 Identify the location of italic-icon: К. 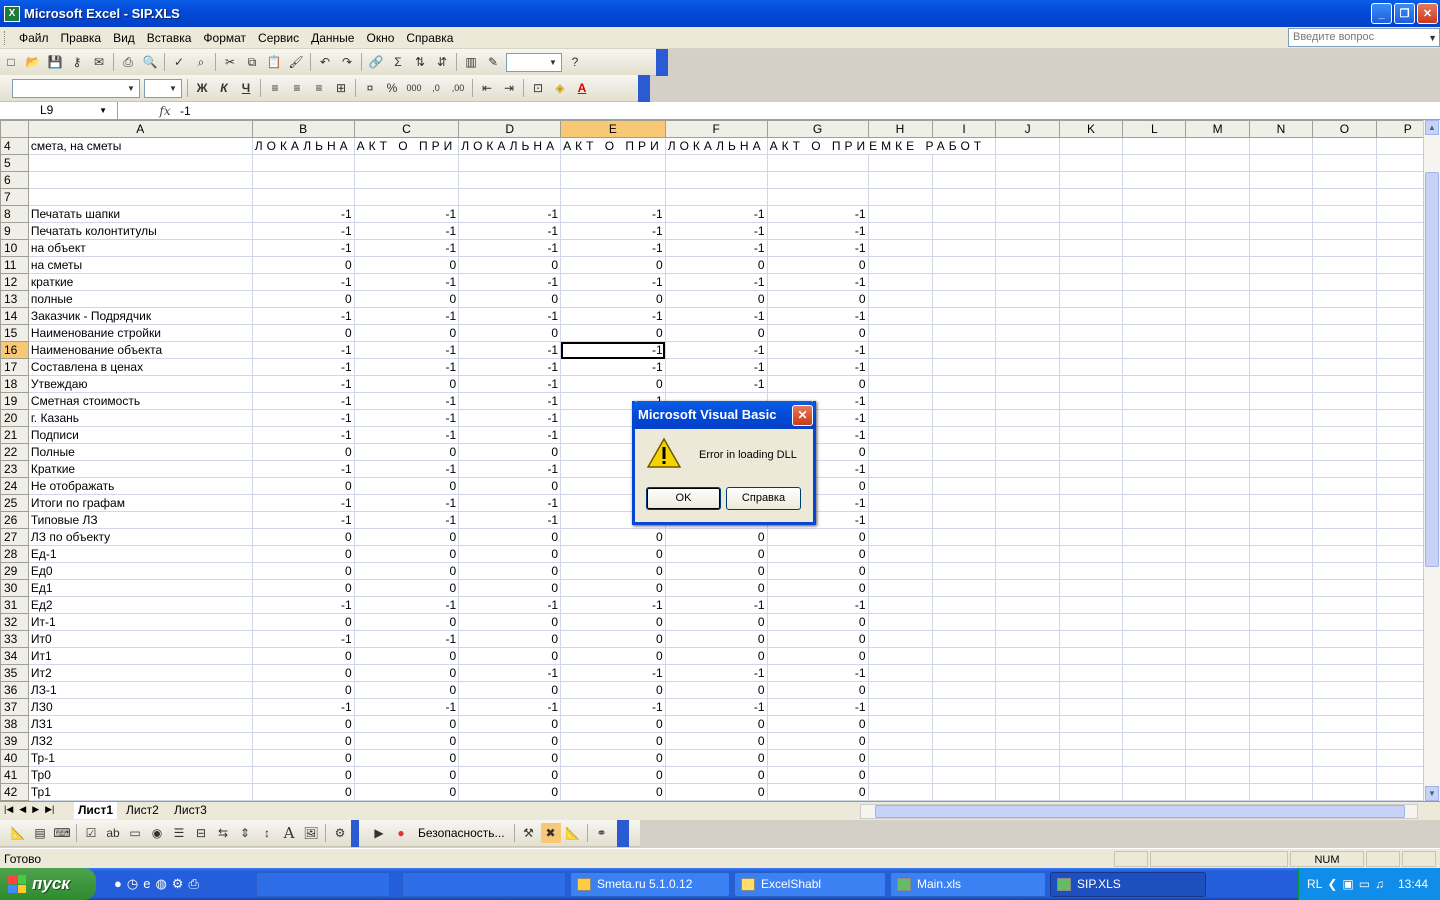
(224, 88).